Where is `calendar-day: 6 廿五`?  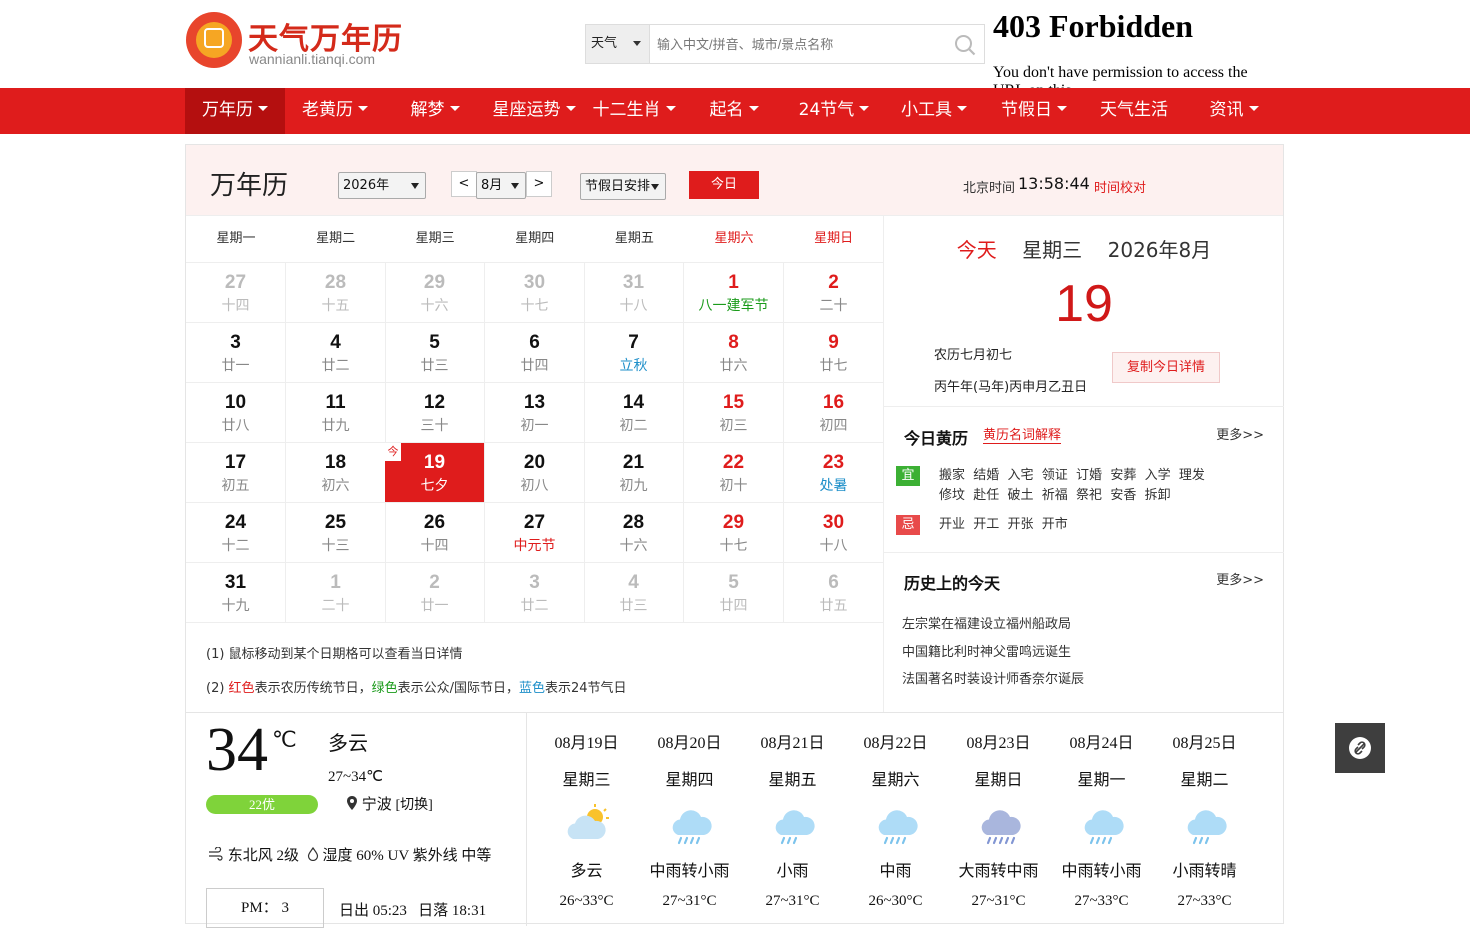 calendar-day: 6 廿五 is located at coordinates (834, 592).